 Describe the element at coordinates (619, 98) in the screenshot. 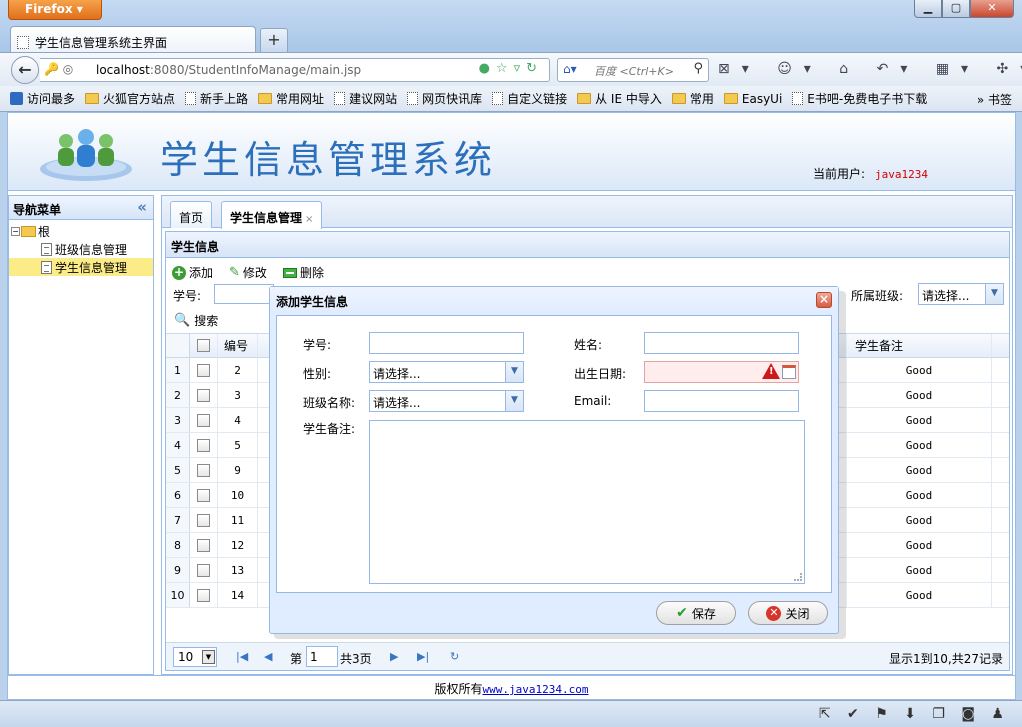

I see `bookmark-item: 从 IE 中导入` at that location.